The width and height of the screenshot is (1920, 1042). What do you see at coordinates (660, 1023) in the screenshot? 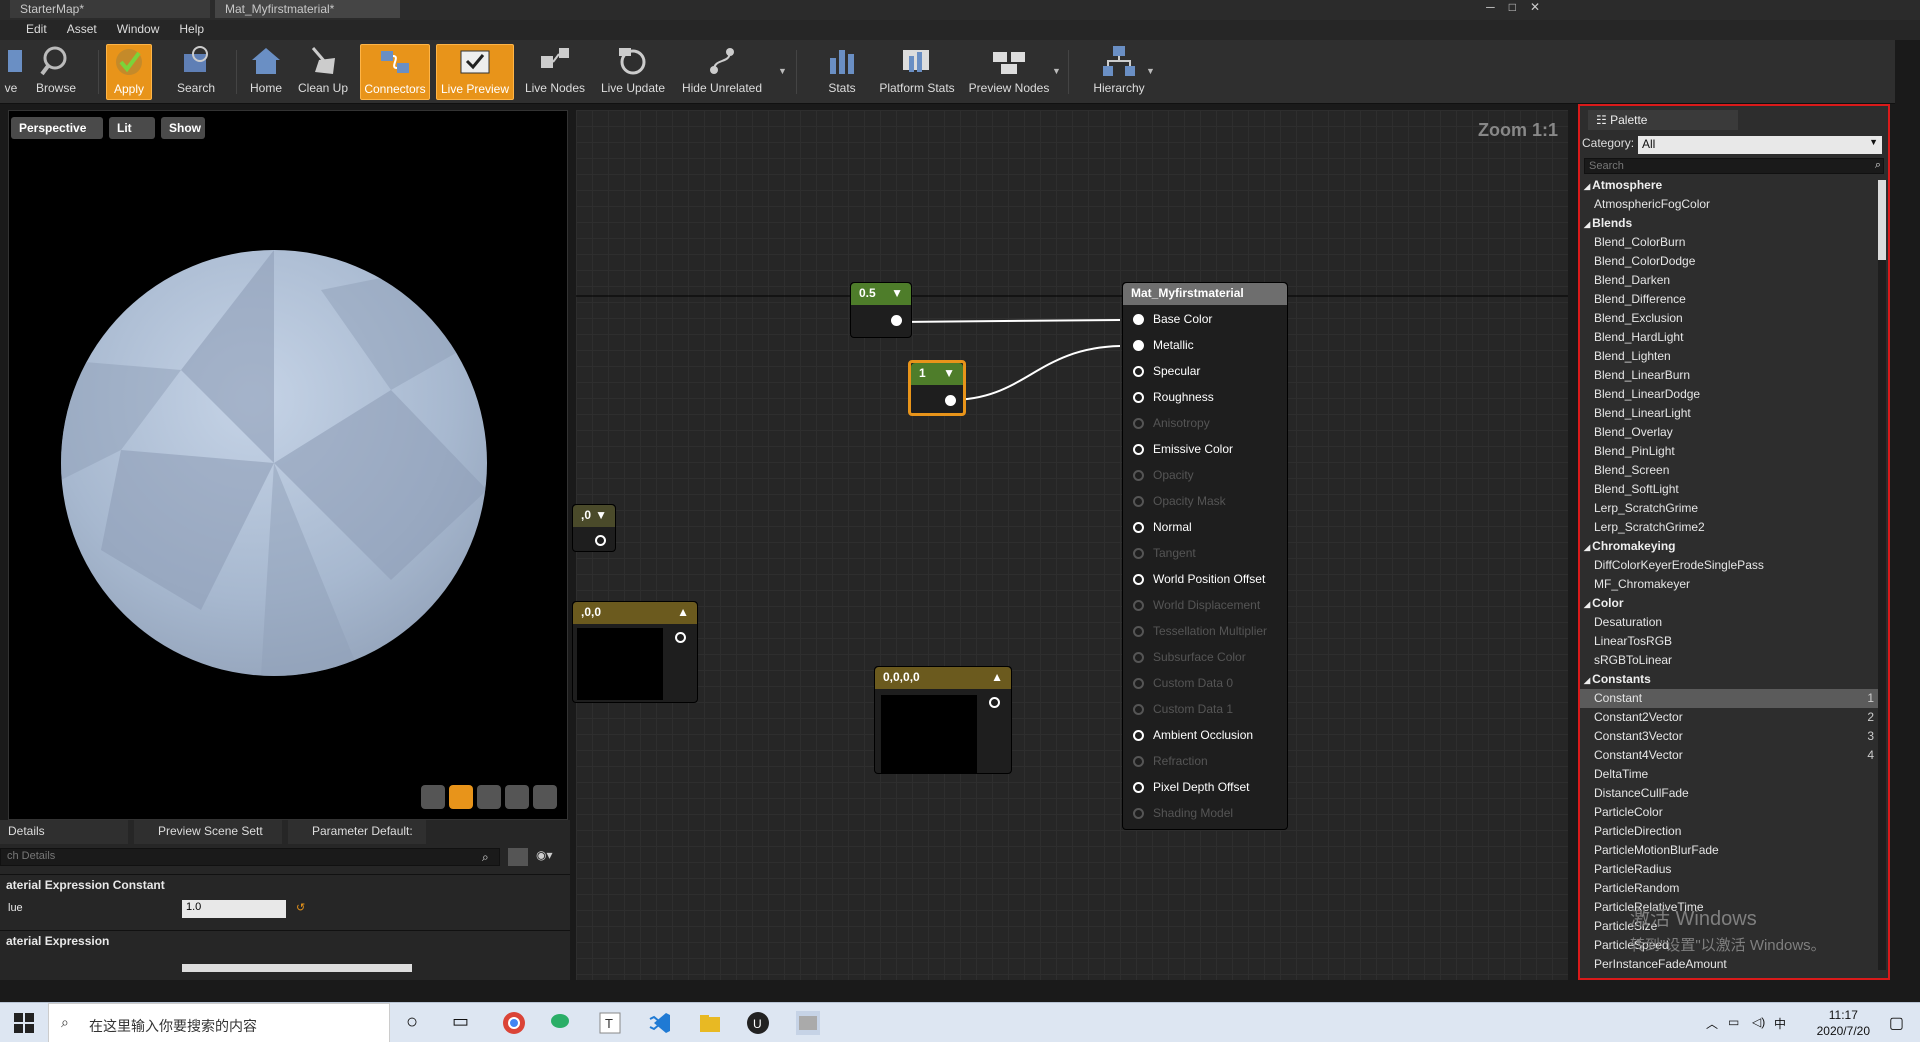
I see `vscode-icon` at bounding box center [660, 1023].